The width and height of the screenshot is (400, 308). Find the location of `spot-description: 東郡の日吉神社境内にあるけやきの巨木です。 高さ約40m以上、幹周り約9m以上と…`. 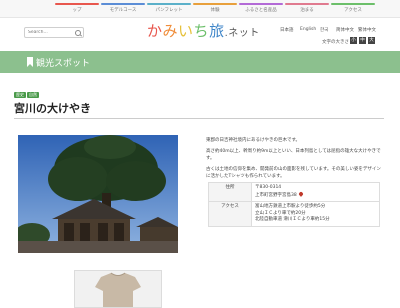

spot-description: 東郡の日吉神社境内にあるけやきの巨木です。 高さ約40m以上、幹周り約9m以上と… is located at coordinates (294, 160).